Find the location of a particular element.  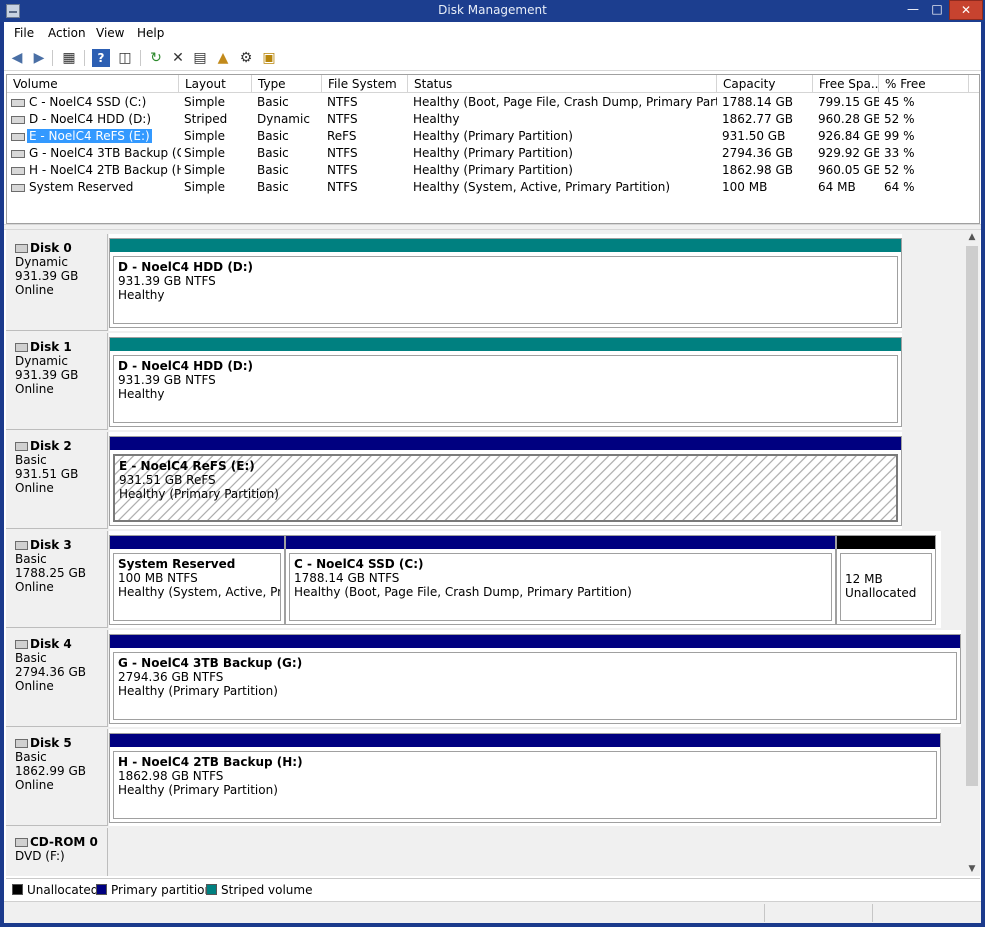

toolbar-separator is located at coordinates (140, 58).